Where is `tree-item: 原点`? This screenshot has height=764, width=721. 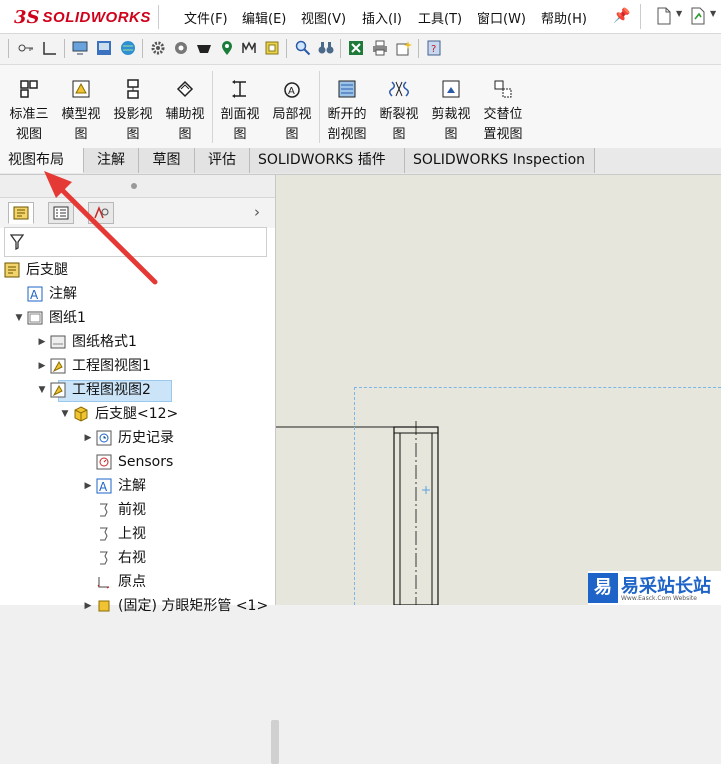
tree-item: 原点 is located at coordinates (137, 582).